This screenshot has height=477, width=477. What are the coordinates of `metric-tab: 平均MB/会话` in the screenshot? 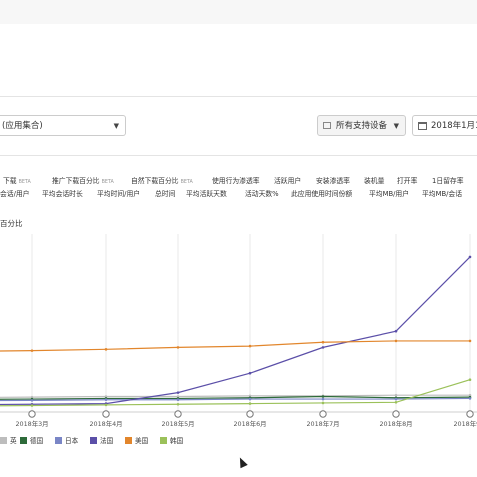 It's located at (442, 193).